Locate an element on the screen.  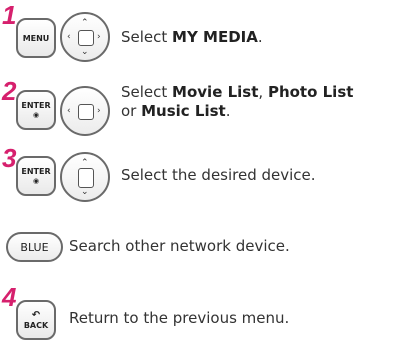
text-music-list: Music List is located at coordinates (183, 111).